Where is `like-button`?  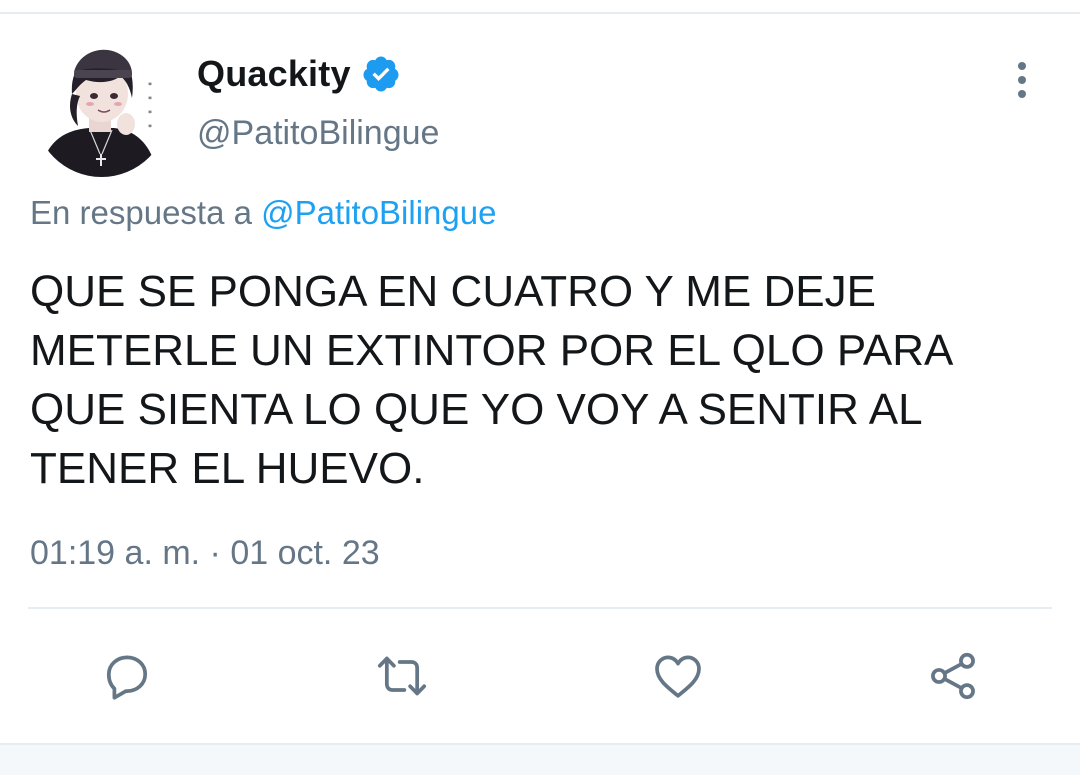
like-button is located at coordinates (678, 676).